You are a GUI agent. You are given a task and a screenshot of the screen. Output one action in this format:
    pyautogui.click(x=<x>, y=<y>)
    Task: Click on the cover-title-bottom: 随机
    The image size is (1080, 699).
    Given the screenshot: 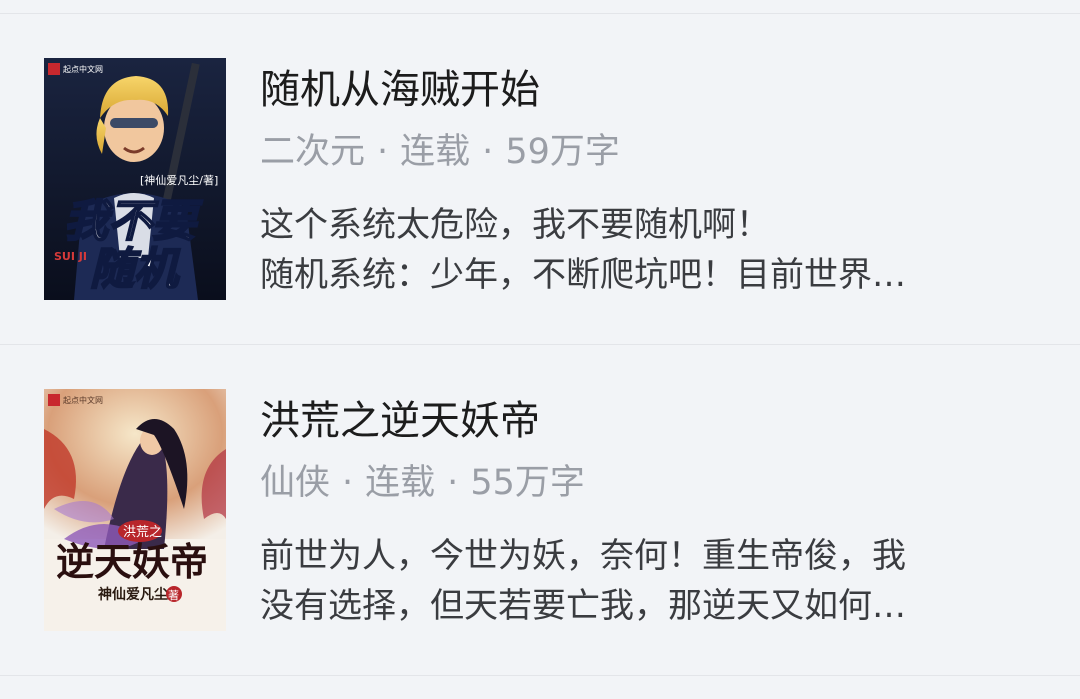 What is the action you would take?
    pyautogui.click(x=135, y=269)
    